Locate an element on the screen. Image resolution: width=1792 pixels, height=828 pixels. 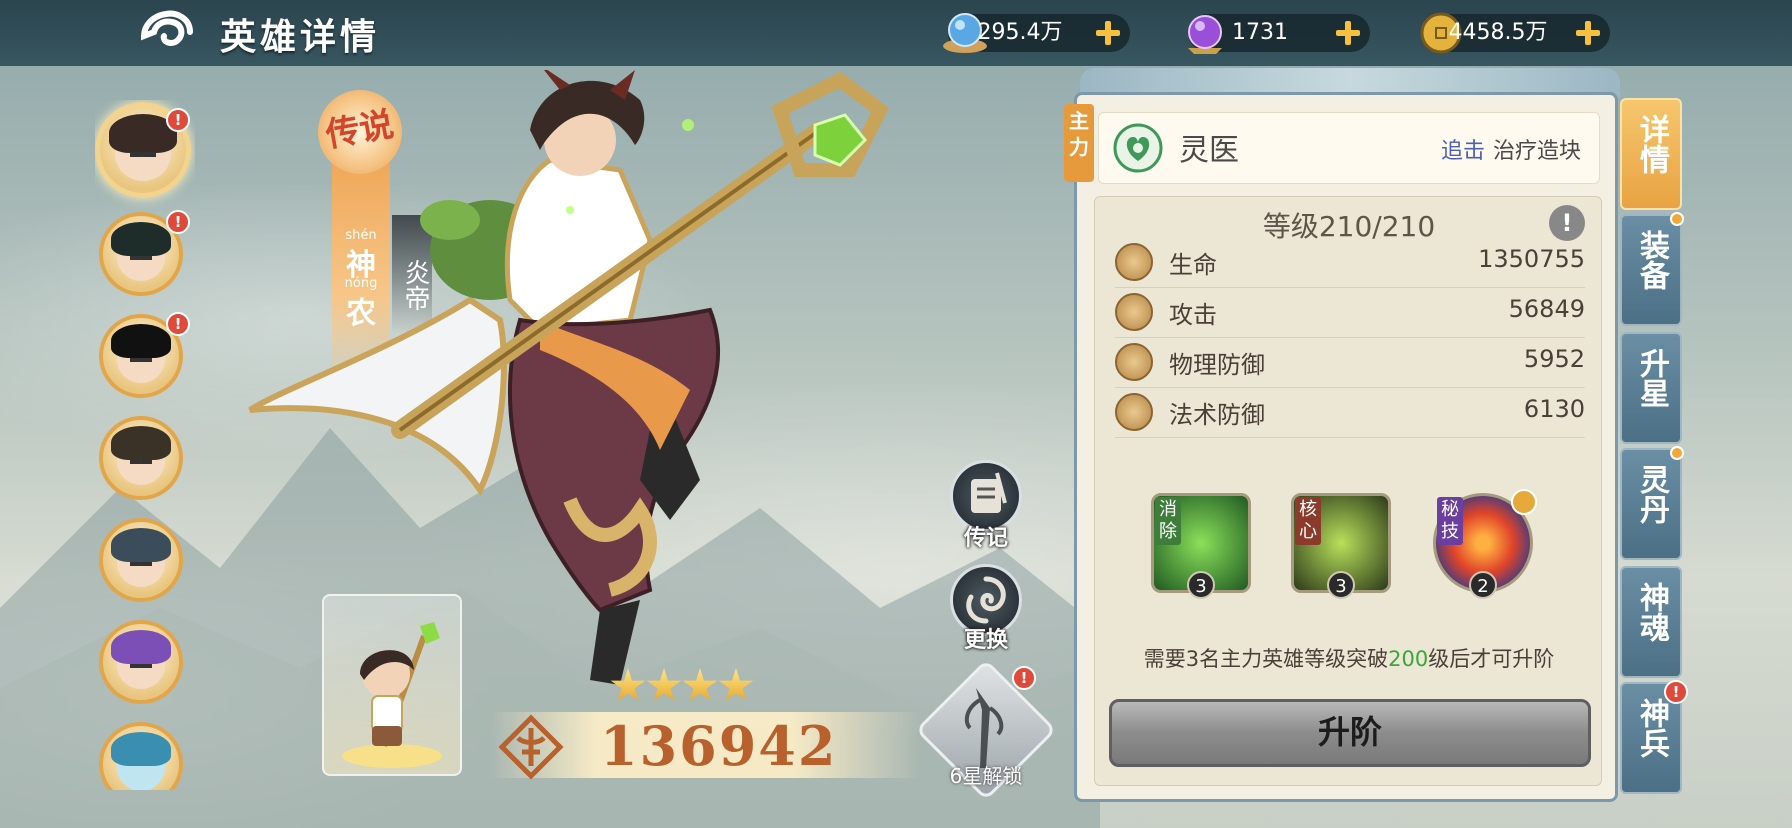
stat-row-attack: 攻击 56849 is located at coordinates (1350, 313).